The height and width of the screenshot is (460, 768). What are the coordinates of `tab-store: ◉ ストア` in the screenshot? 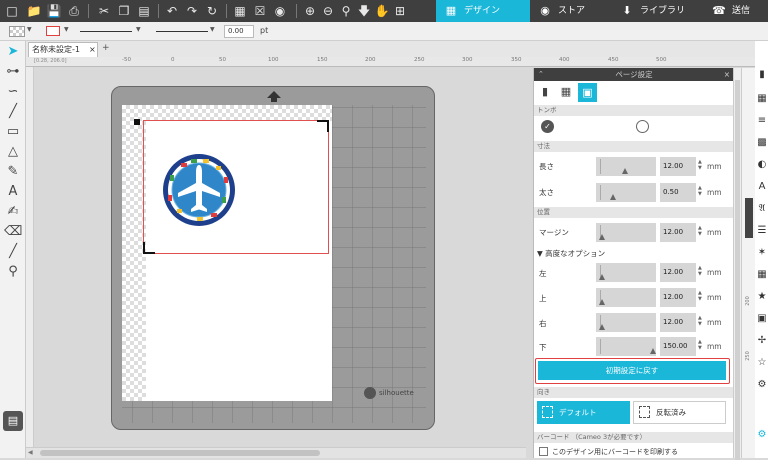 It's located at (568, 11).